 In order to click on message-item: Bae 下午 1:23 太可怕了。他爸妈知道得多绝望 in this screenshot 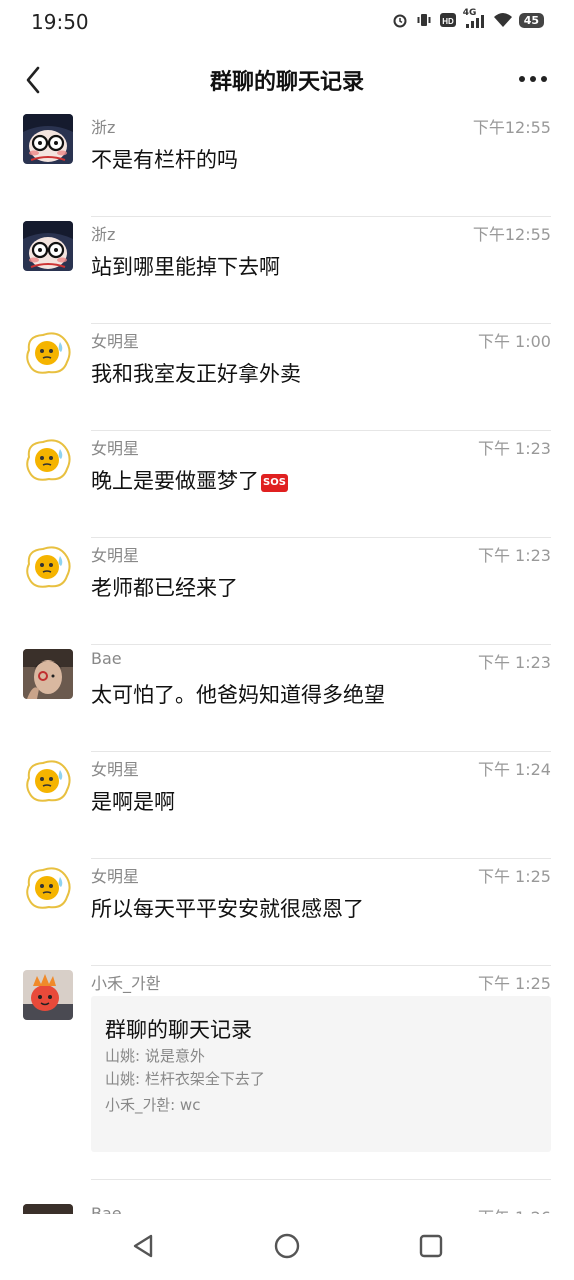, I will do `click(287, 698)`.